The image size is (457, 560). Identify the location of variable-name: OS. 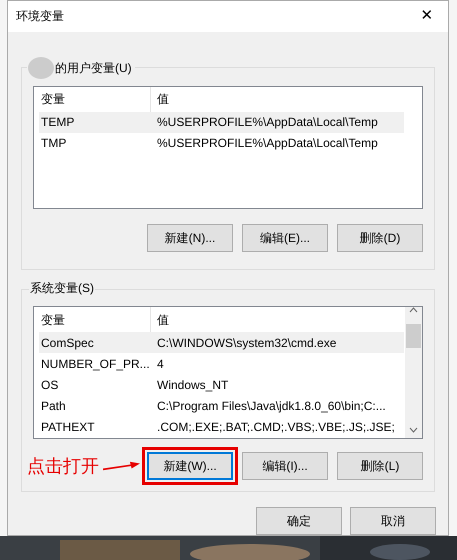
(50, 385).